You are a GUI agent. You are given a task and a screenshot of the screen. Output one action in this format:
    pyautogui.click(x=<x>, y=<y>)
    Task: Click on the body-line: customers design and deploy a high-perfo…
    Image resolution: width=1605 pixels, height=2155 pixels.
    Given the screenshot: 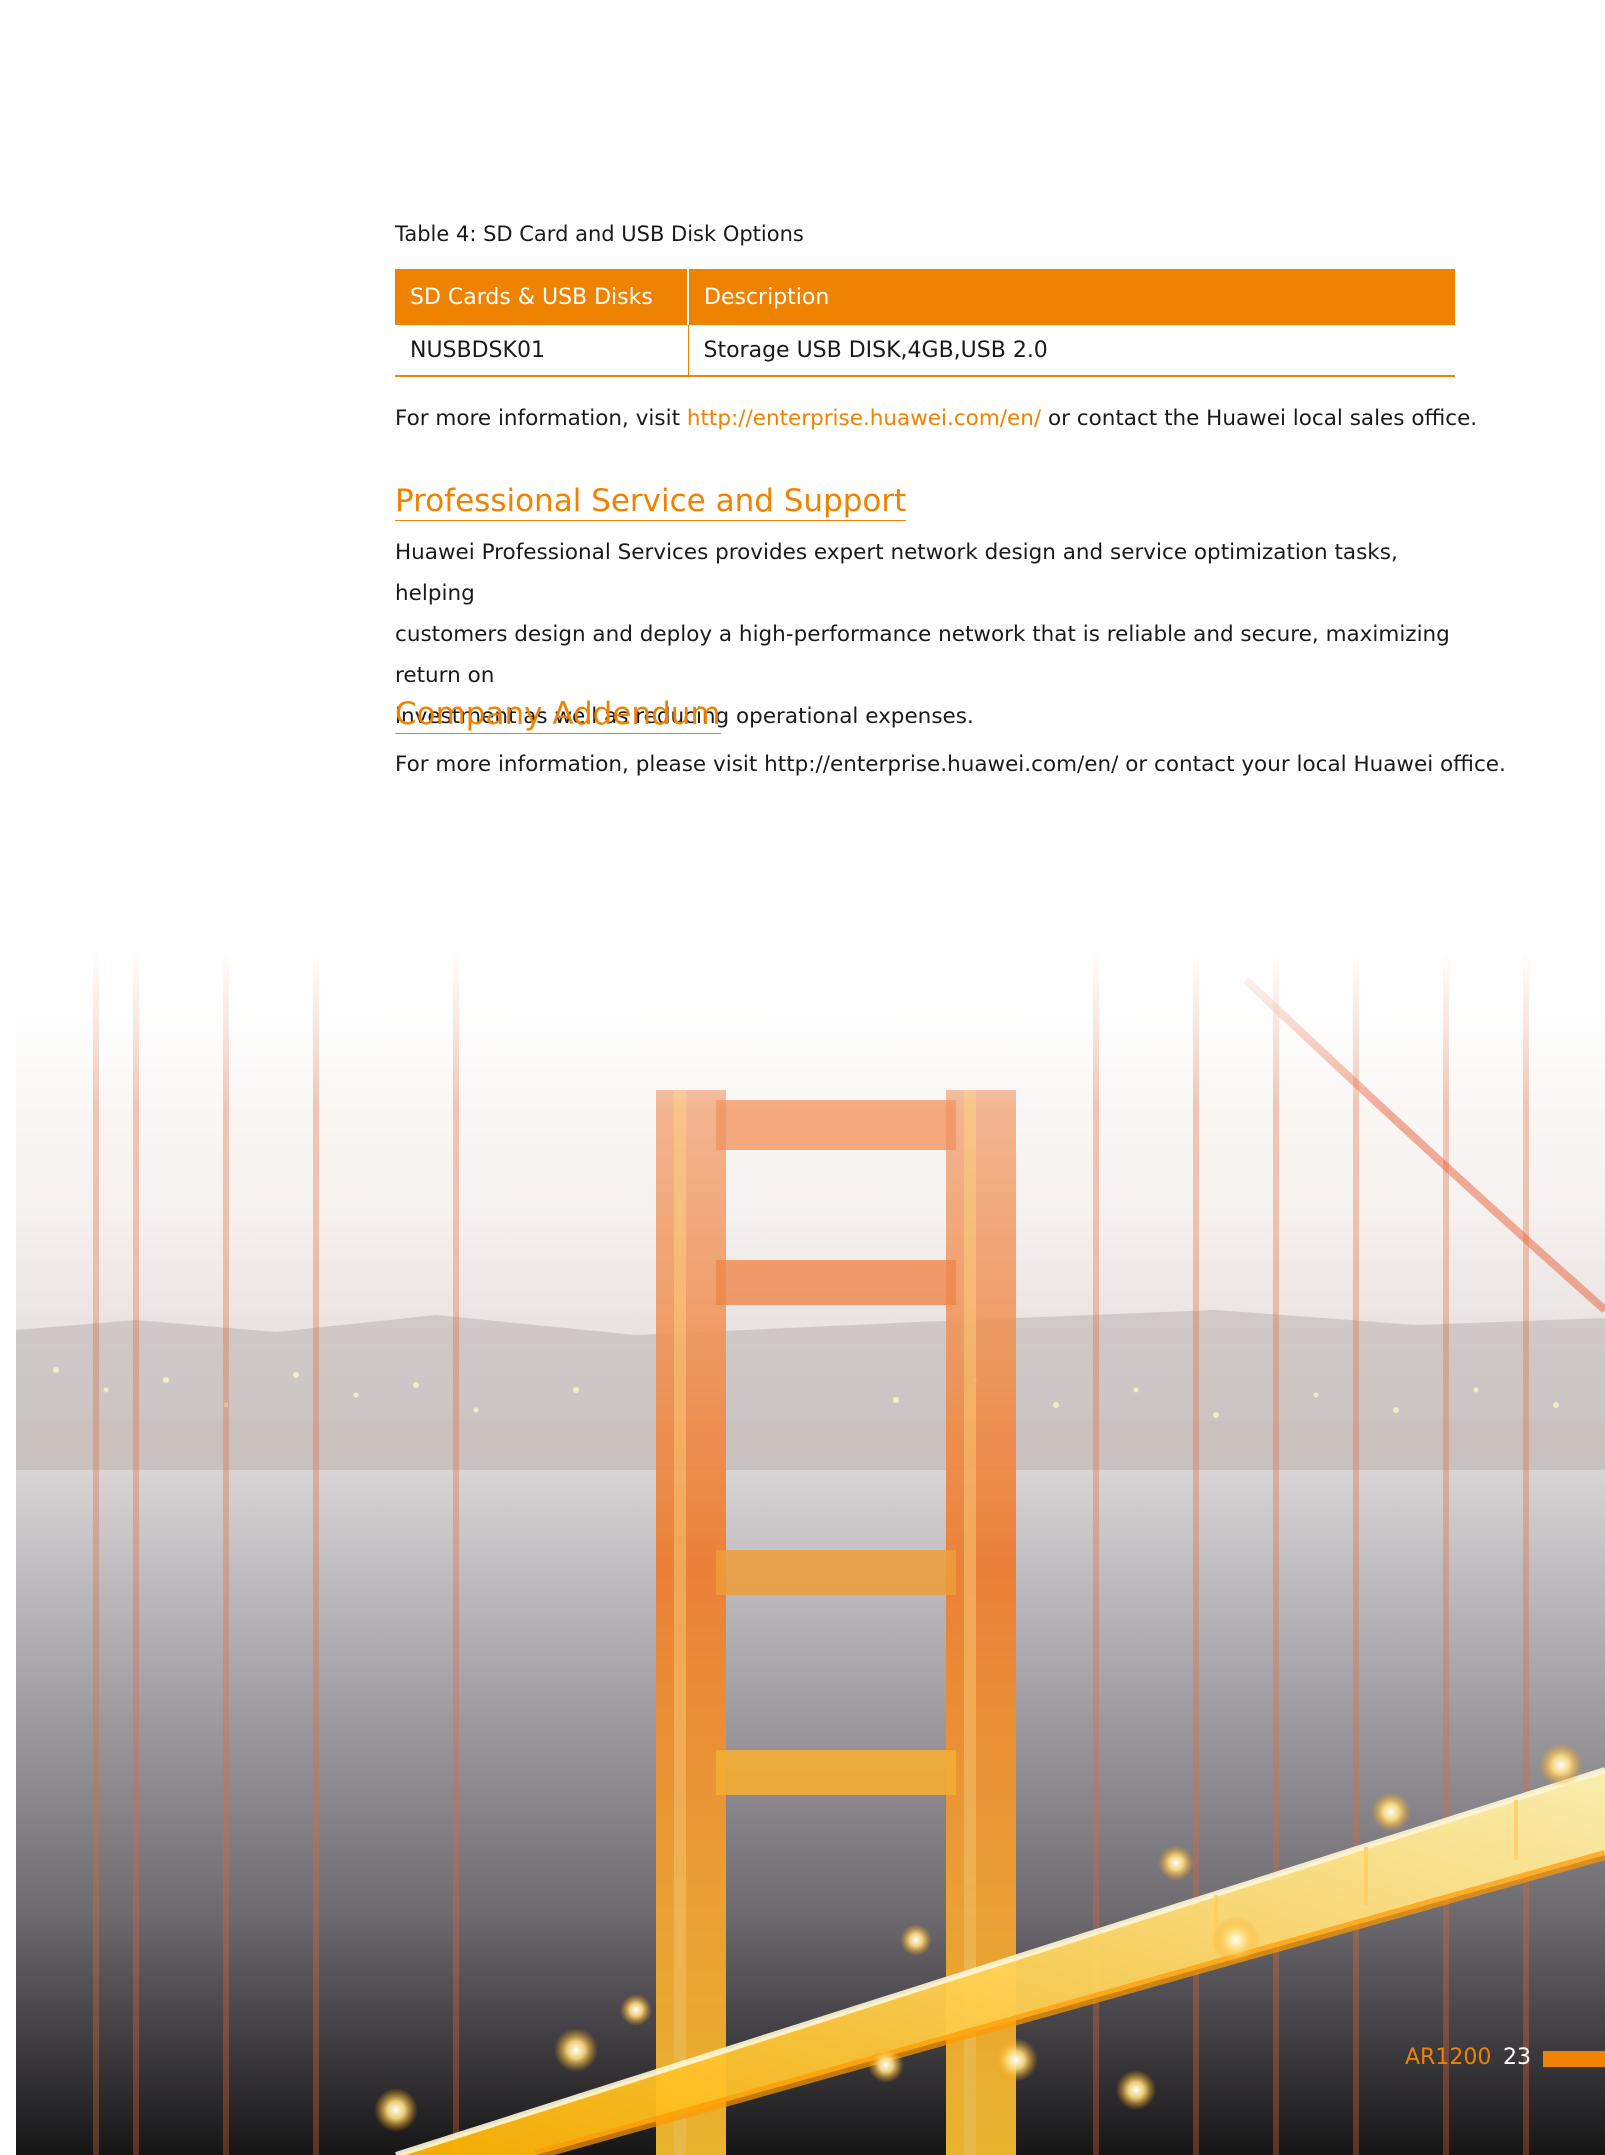 What is the action you would take?
    pyautogui.click(x=922, y=655)
    